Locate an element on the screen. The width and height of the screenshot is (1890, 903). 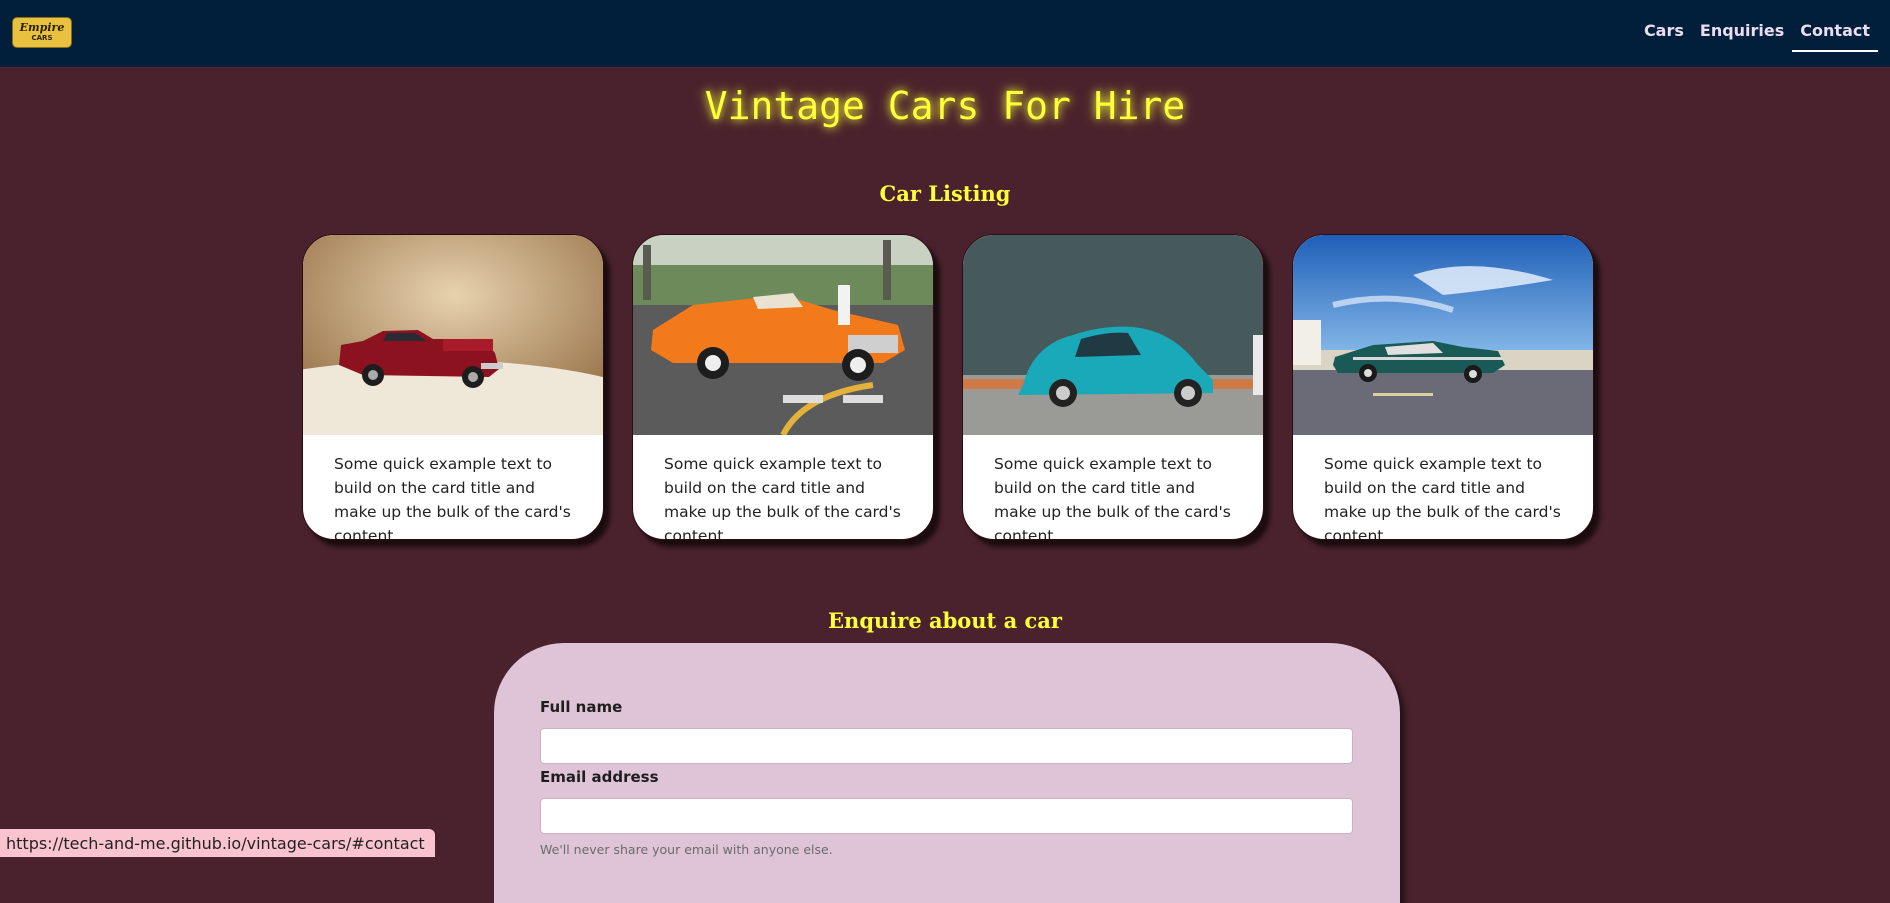
empire-cars-logo: Empire CARS is located at coordinates (42, 32).